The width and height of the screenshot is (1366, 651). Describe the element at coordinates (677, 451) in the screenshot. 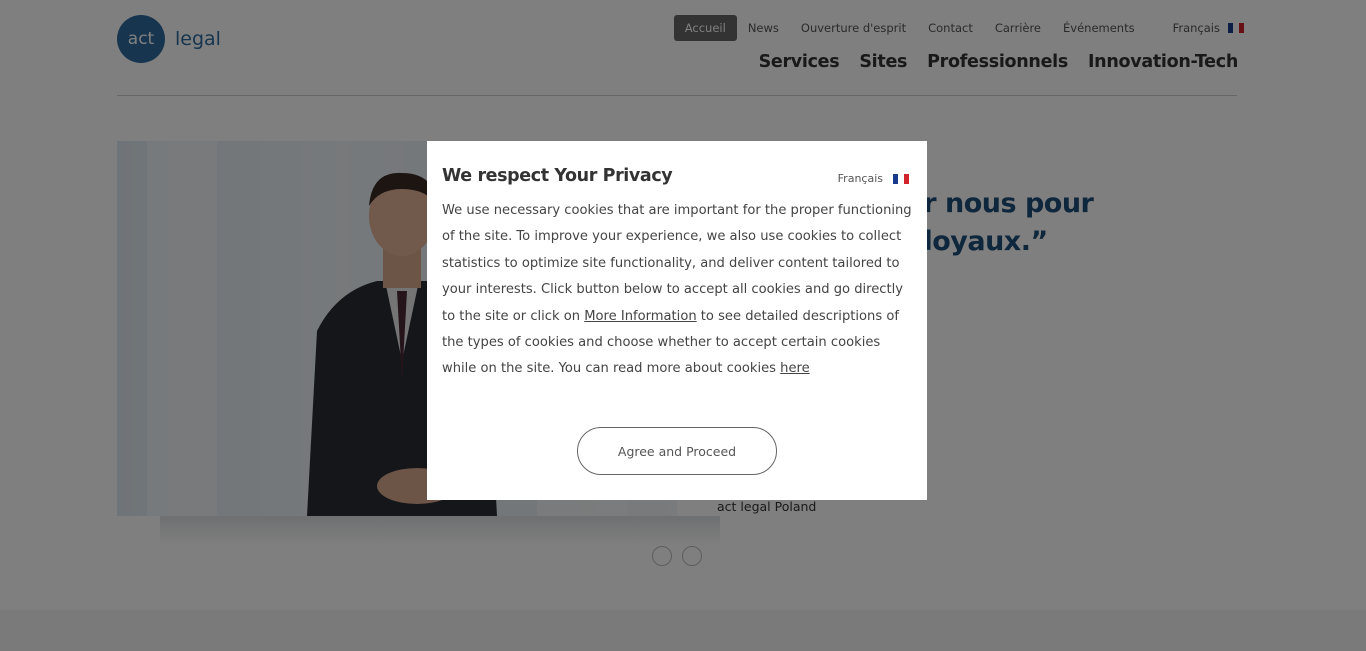

I see `agree-and-proceed-button: Agree and Proceed` at that location.